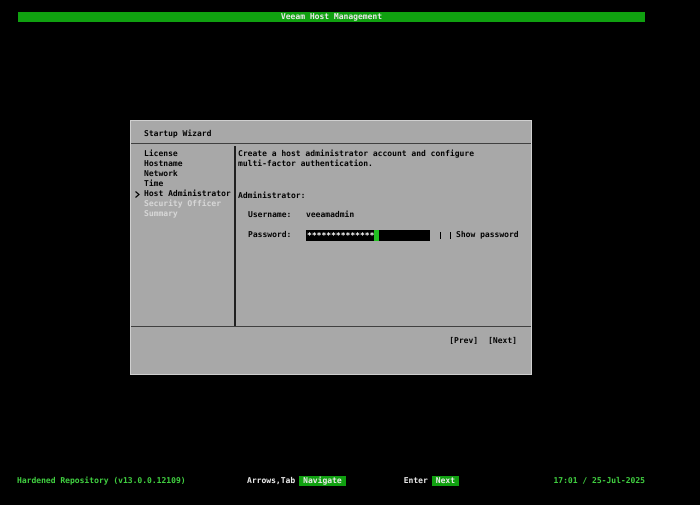 Image resolution: width=700 pixels, height=505 pixels. Describe the element at coordinates (502, 341) in the screenshot. I see `wizard-button: [Next]` at that location.